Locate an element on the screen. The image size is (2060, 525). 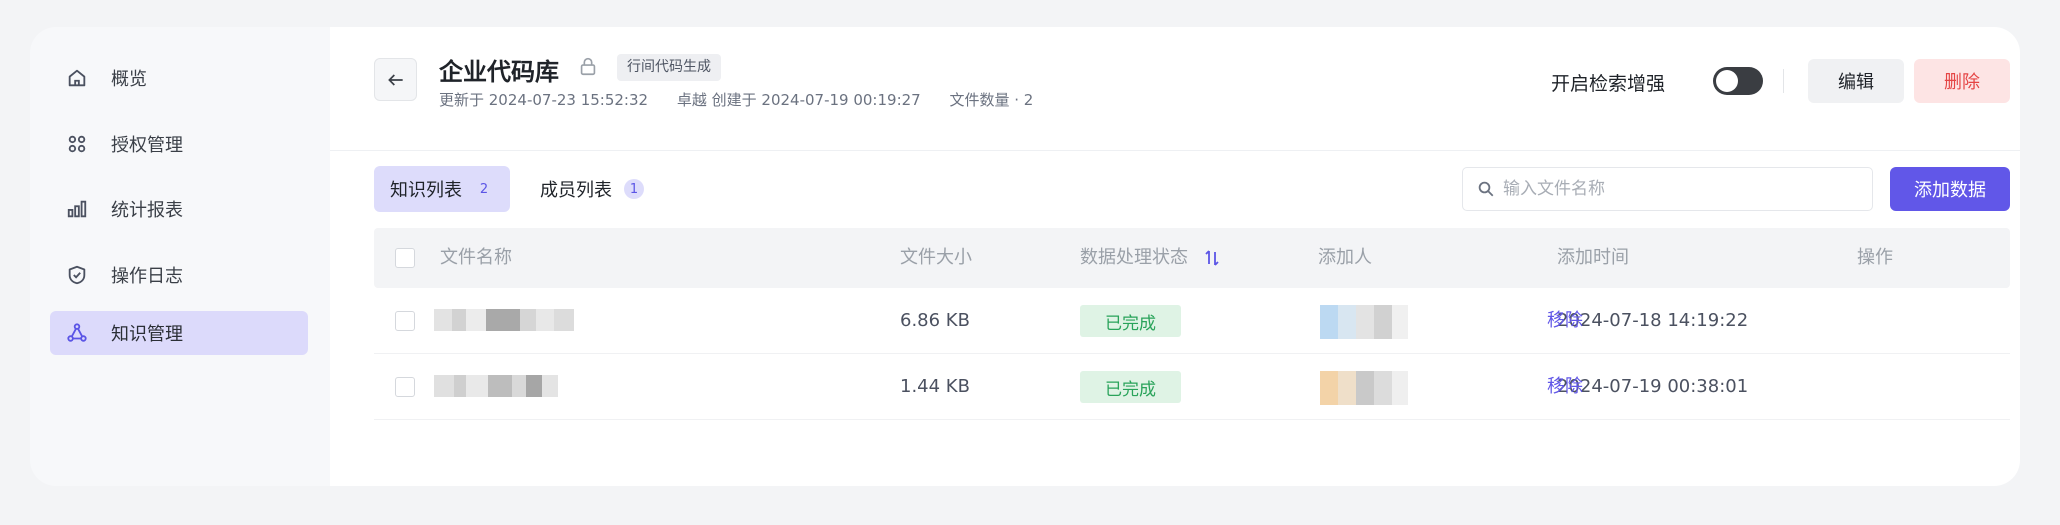
sidebar-item-reports: 统计报表 is located at coordinates (179, 209).